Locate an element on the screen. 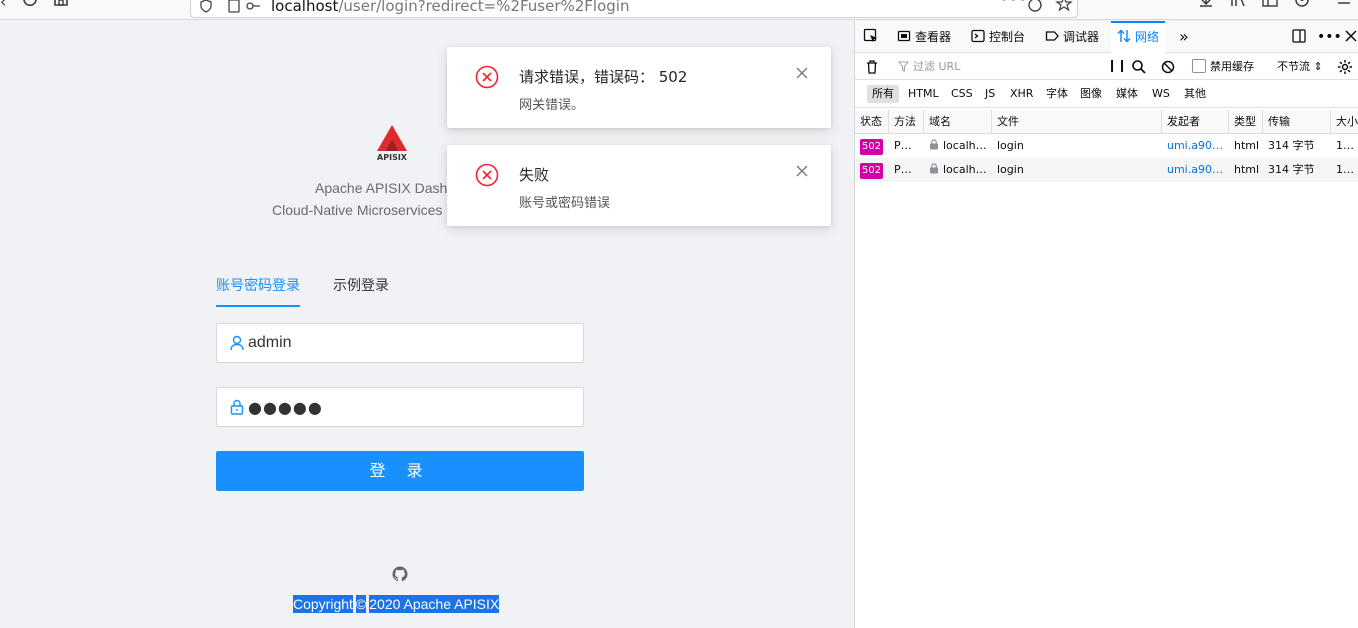  type-filter-images: 图像 is located at coordinates (1091, 94).